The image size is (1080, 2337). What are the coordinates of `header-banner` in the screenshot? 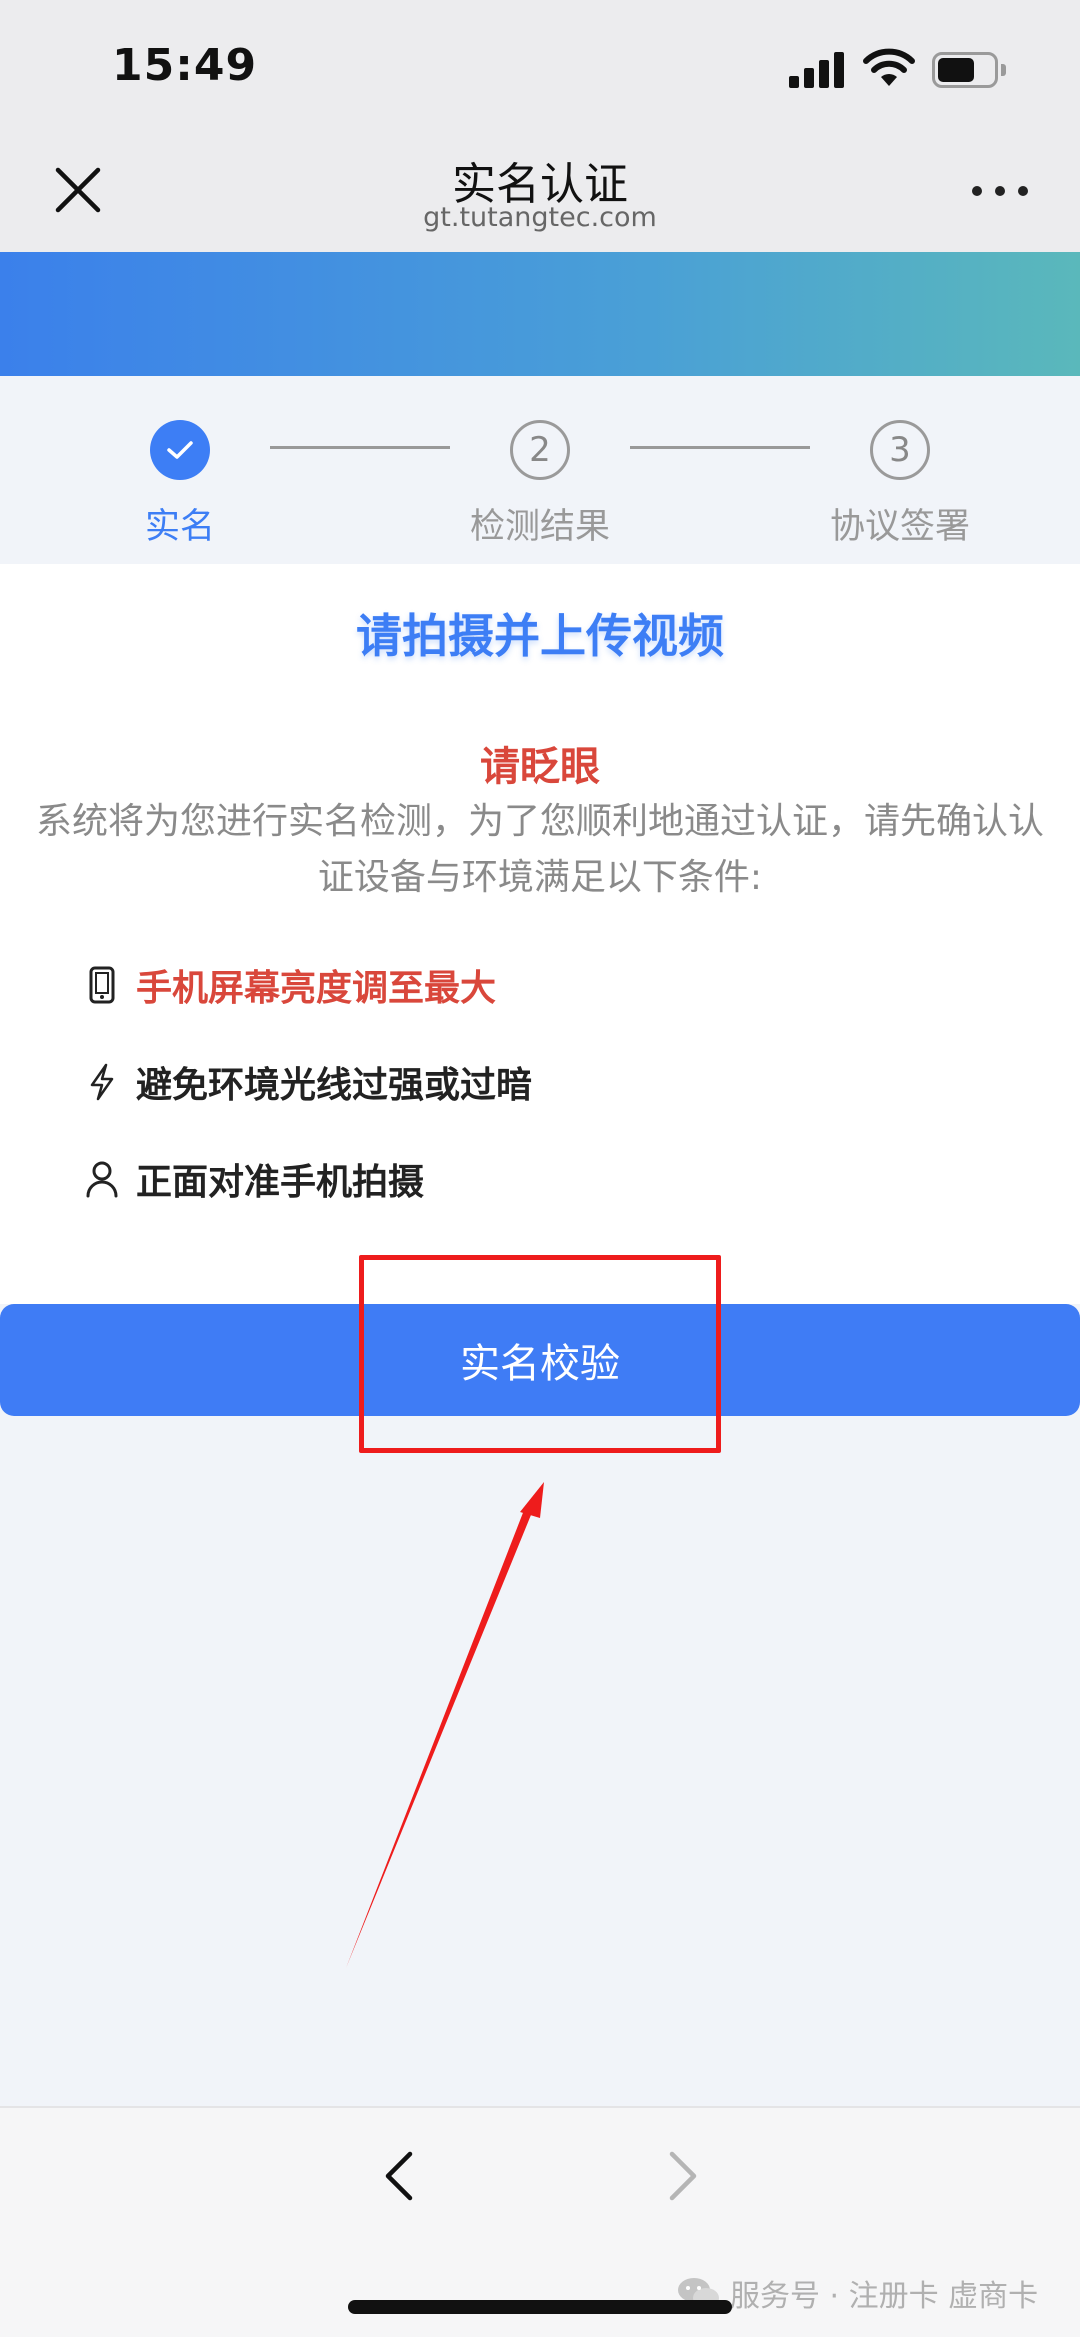 It's located at (540, 314).